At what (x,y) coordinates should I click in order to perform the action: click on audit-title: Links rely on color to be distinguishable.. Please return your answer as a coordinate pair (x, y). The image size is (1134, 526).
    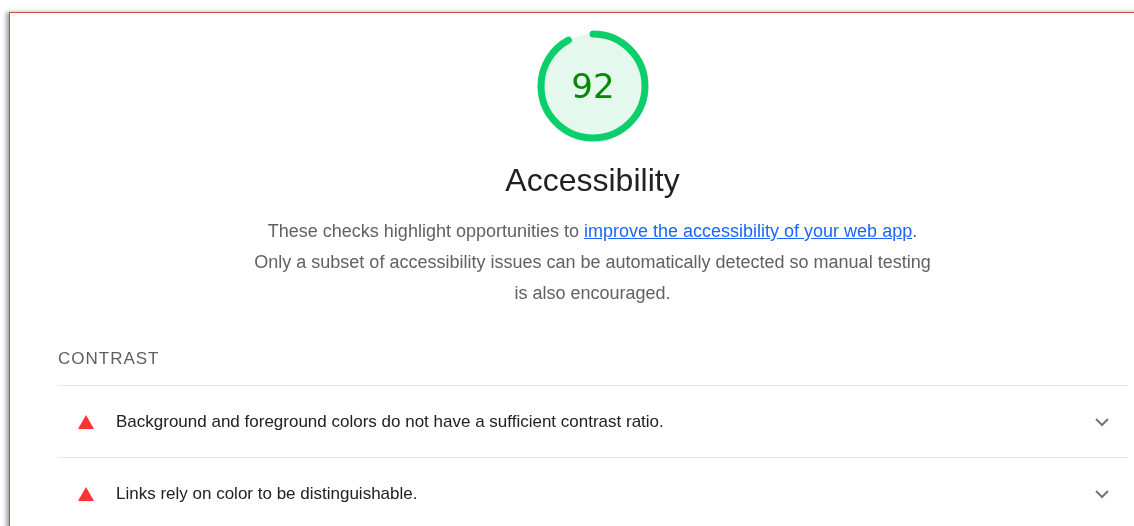
    Looking at the image, I should click on (267, 493).